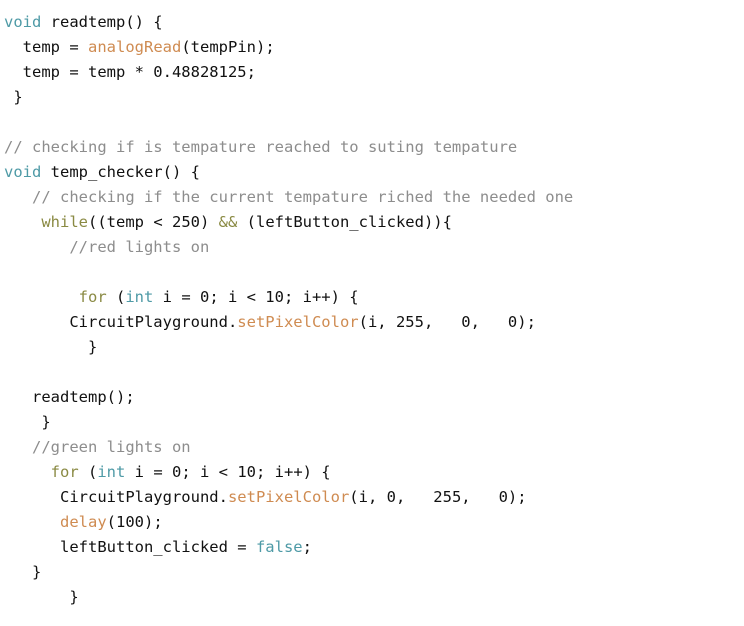 The image size is (744, 626). Describe the element at coordinates (372, 172) in the screenshot. I see `code-line: void temp_checker() {` at that location.